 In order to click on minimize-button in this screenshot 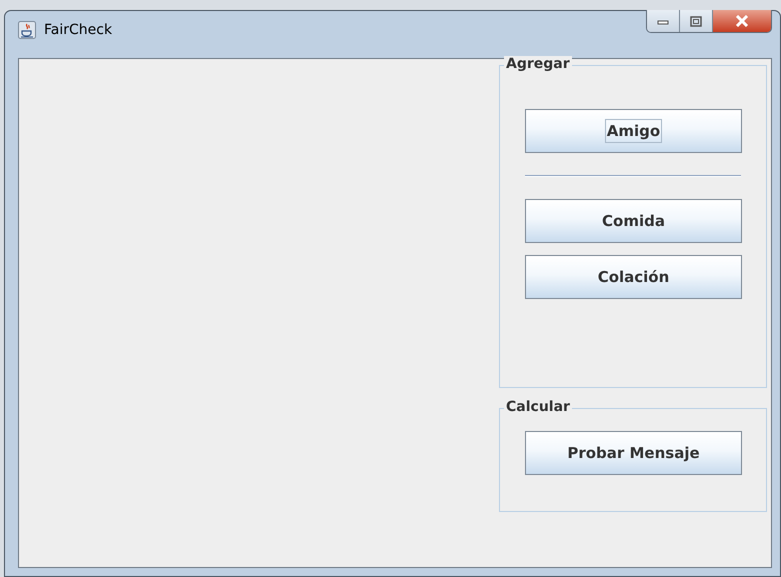, I will do `click(663, 21)`.